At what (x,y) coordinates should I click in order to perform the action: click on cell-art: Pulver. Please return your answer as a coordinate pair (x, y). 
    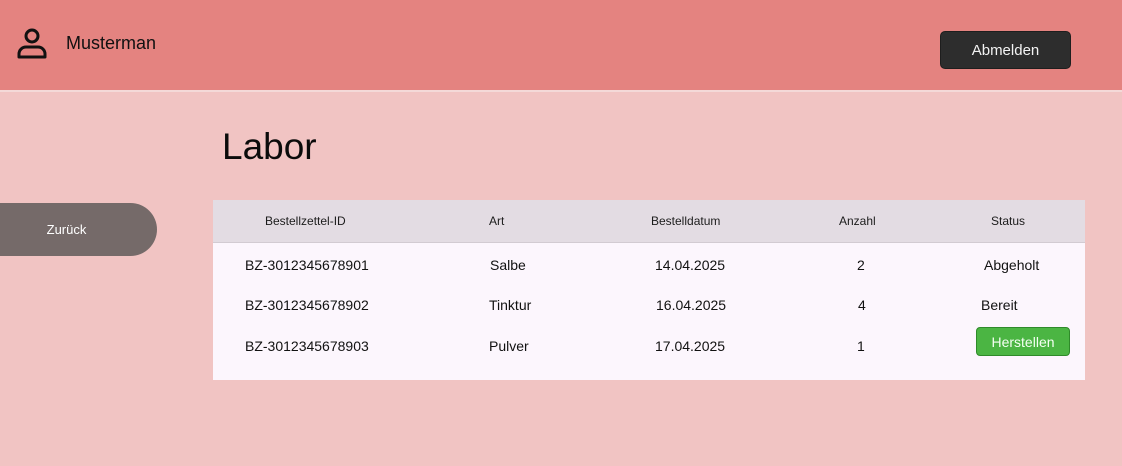
    Looking at the image, I should click on (509, 346).